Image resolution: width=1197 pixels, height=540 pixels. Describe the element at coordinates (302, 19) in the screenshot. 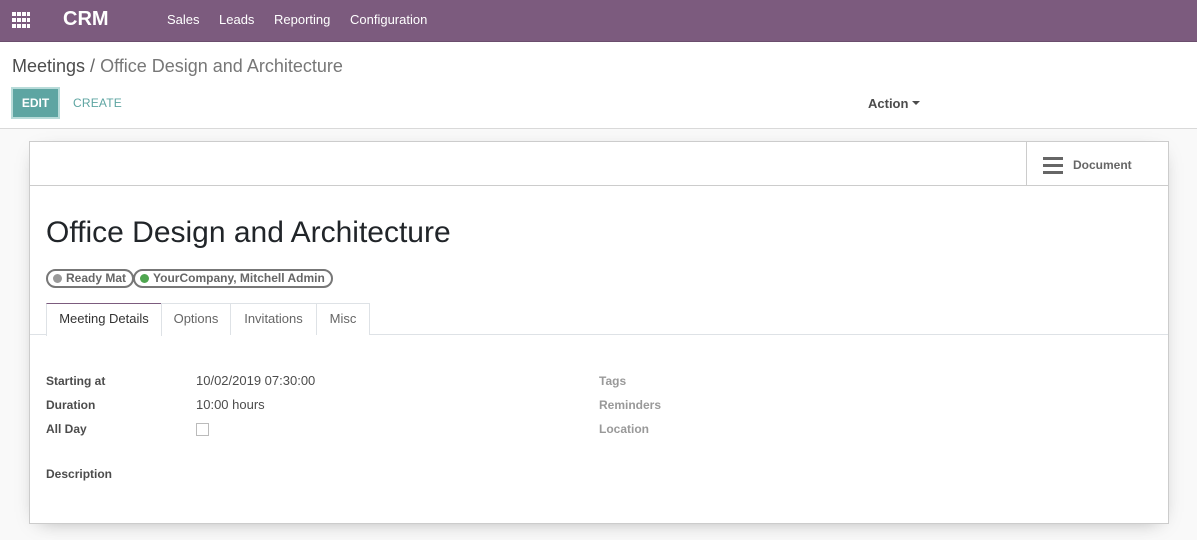

I see `menu-item-reporting: Reporting` at that location.